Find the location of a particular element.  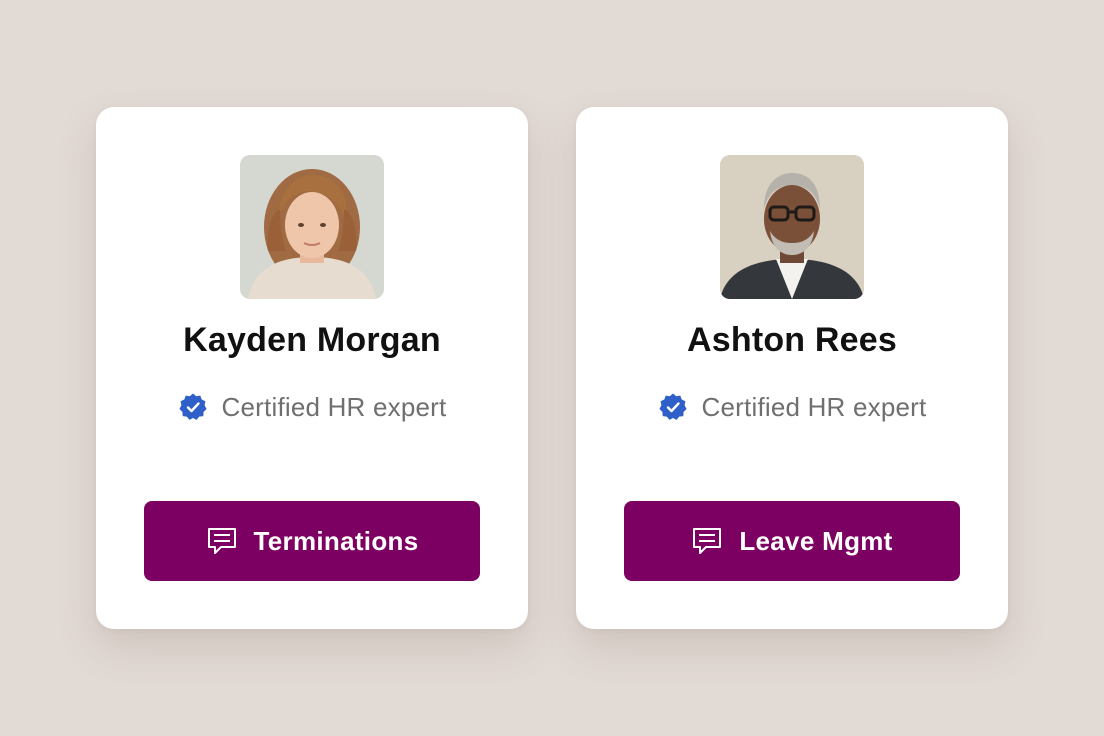

leave-mgmt-button: Leave Mgmt is located at coordinates (792, 541).